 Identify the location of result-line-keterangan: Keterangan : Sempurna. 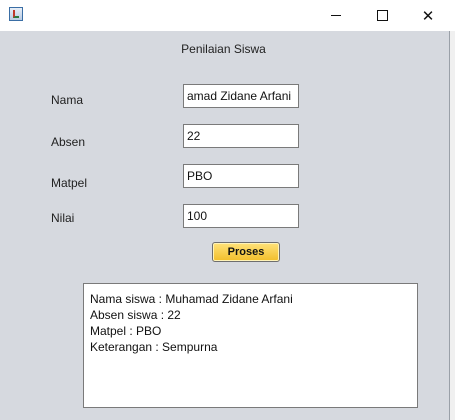
(154, 347).